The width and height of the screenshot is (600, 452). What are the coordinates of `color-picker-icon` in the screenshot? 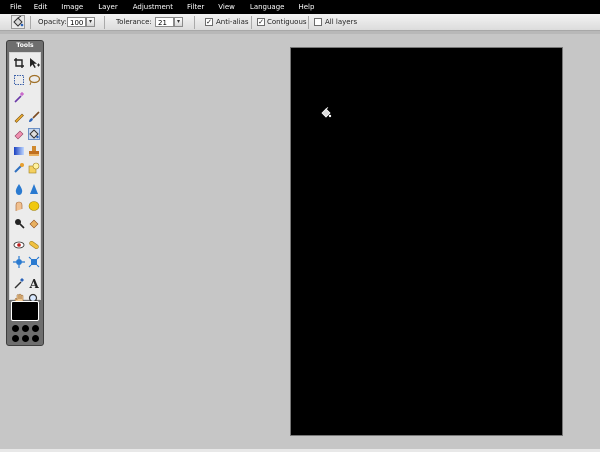 It's located at (19, 283).